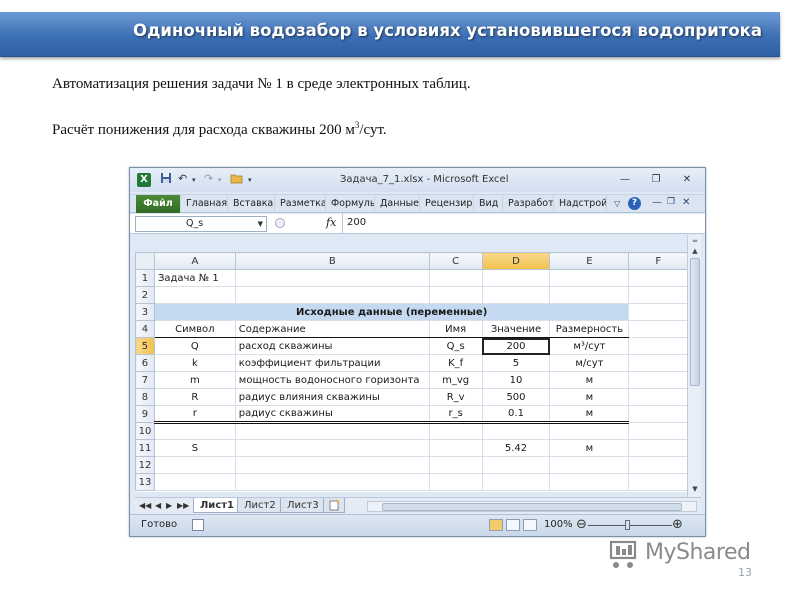 Image resolution: width=800 pixels, height=600 pixels. What do you see at coordinates (589, 278) in the screenshot?
I see `cell-e1` at bounding box center [589, 278].